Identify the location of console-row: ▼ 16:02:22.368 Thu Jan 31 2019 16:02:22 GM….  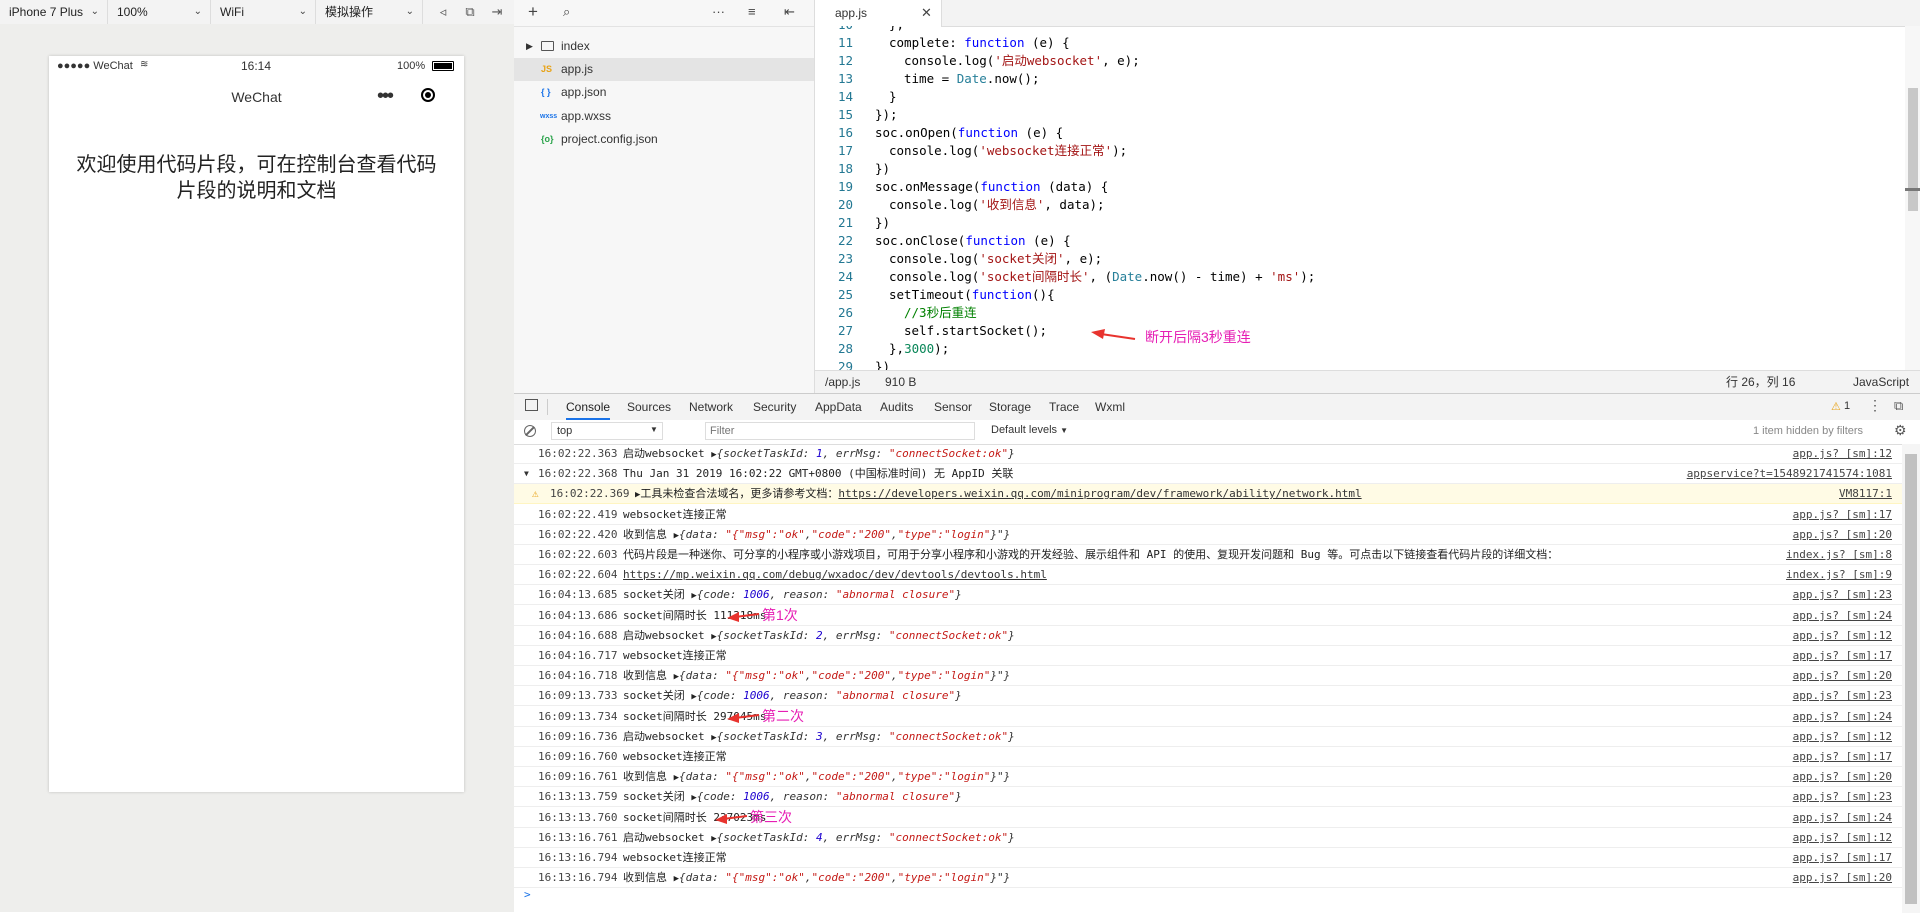
(1208, 474).